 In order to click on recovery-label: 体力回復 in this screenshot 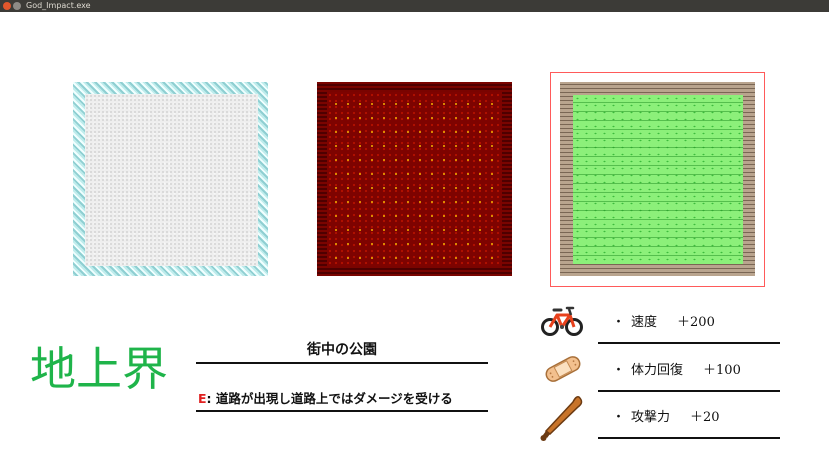, I will do `click(657, 370)`.